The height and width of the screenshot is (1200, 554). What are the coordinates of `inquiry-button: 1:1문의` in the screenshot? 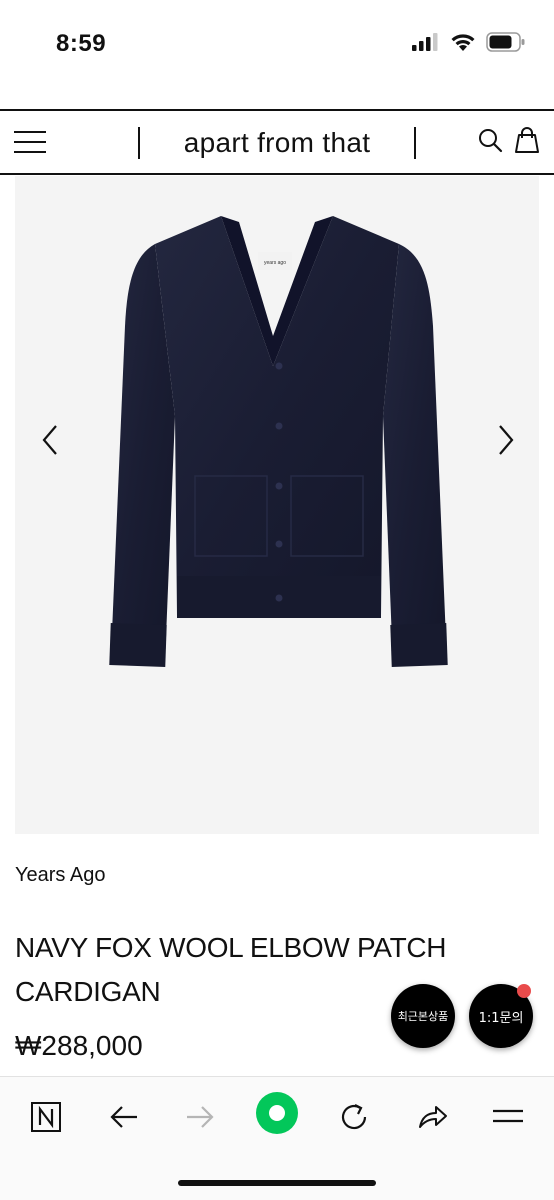 It's located at (501, 1016).